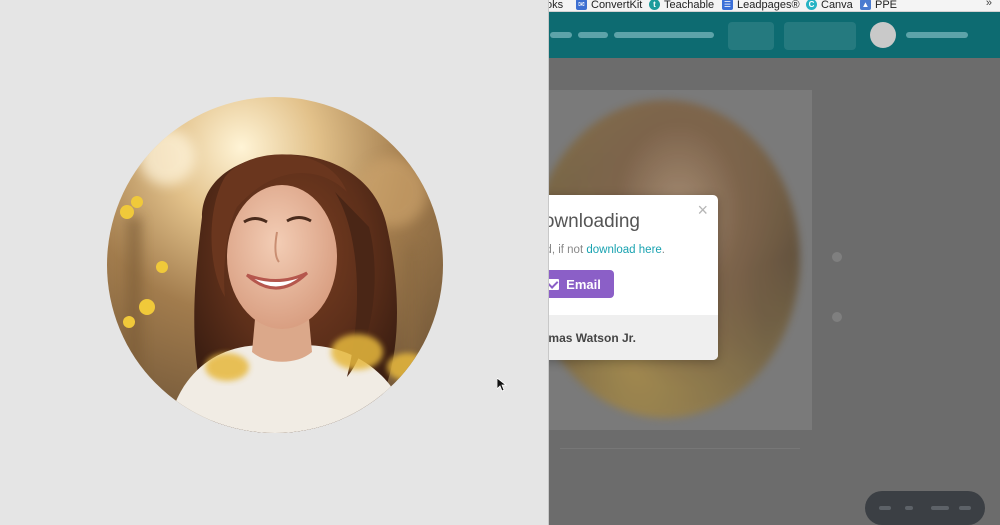 Image resolution: width=1000 pixels, height=525 pixels. Describe the element at coordinates (689, 5) in the screenshot. I see `bookmark-label: Teachable` at that location.